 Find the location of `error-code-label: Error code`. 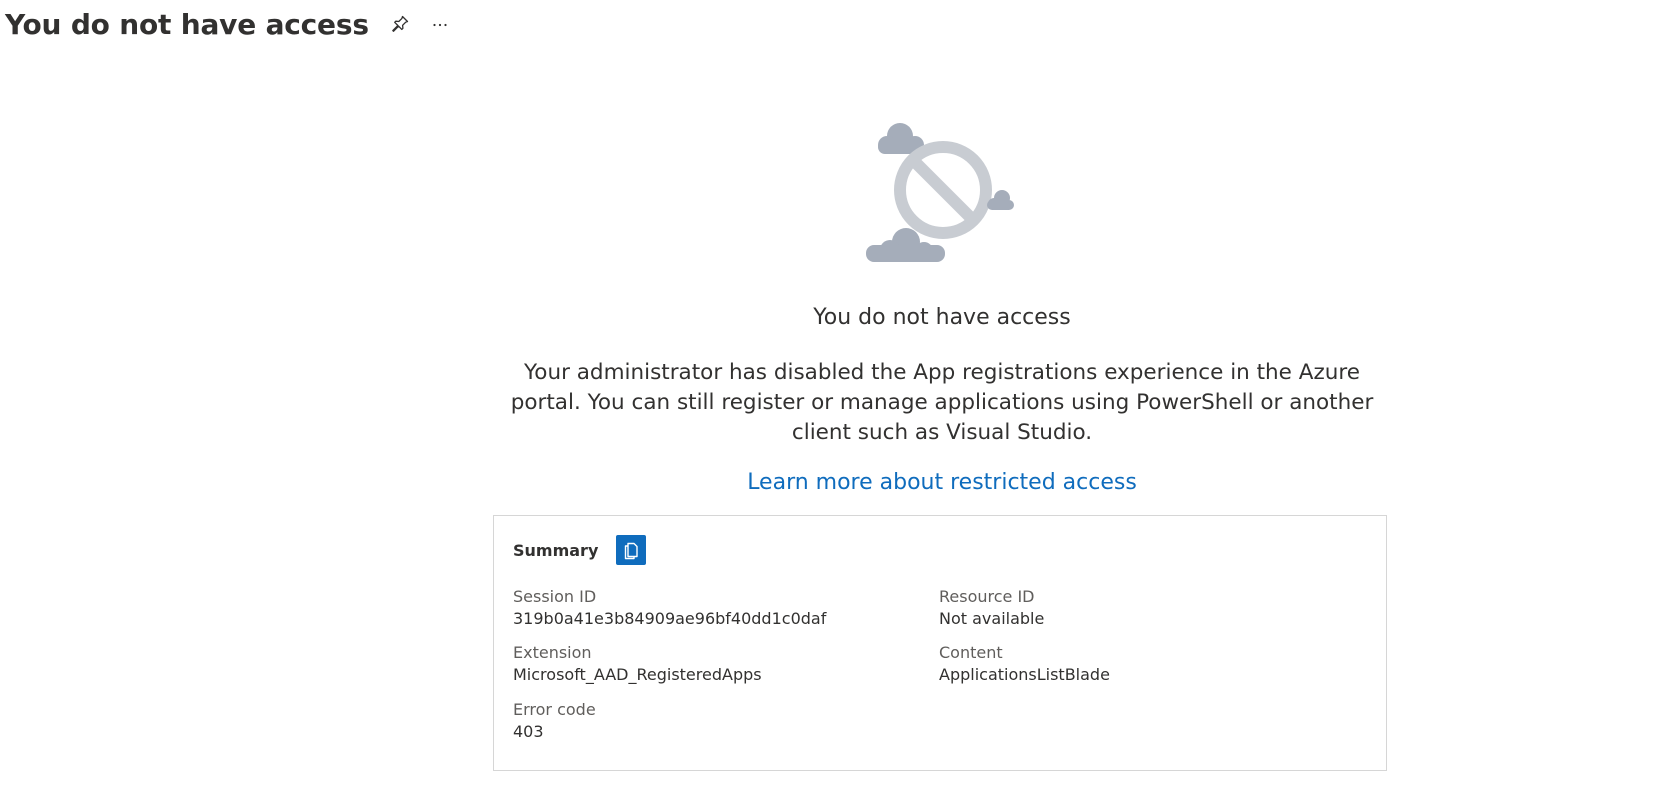

error-code-label: Error code is located at coordinates (554, 709).